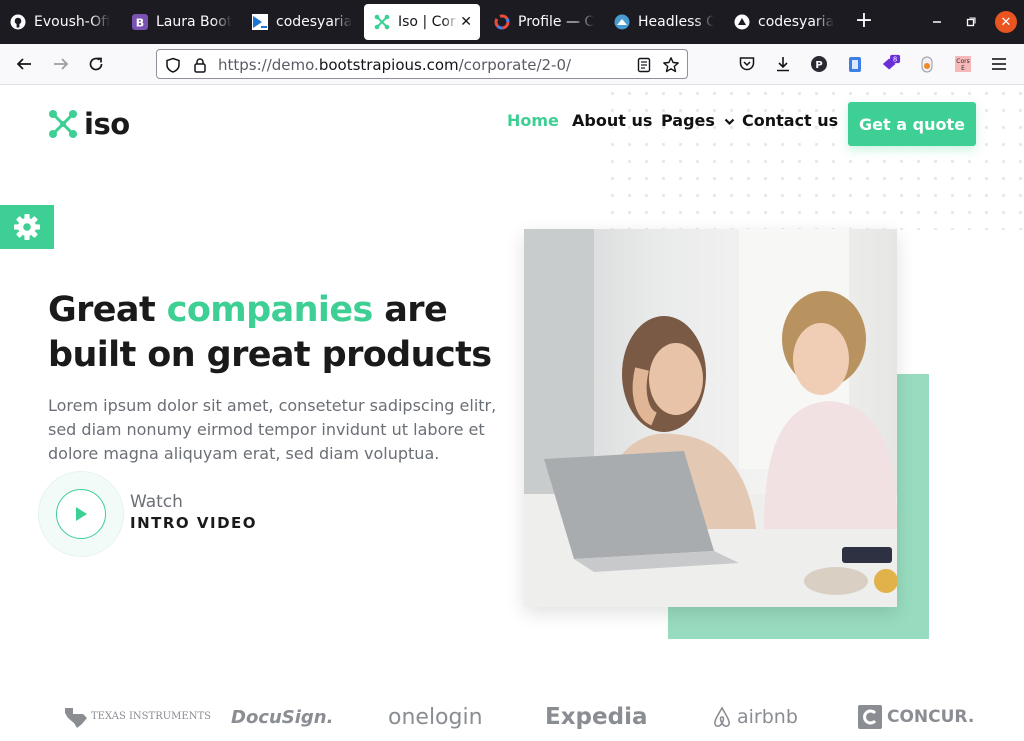  I want to click on svg-text: B, so click(140, 23).